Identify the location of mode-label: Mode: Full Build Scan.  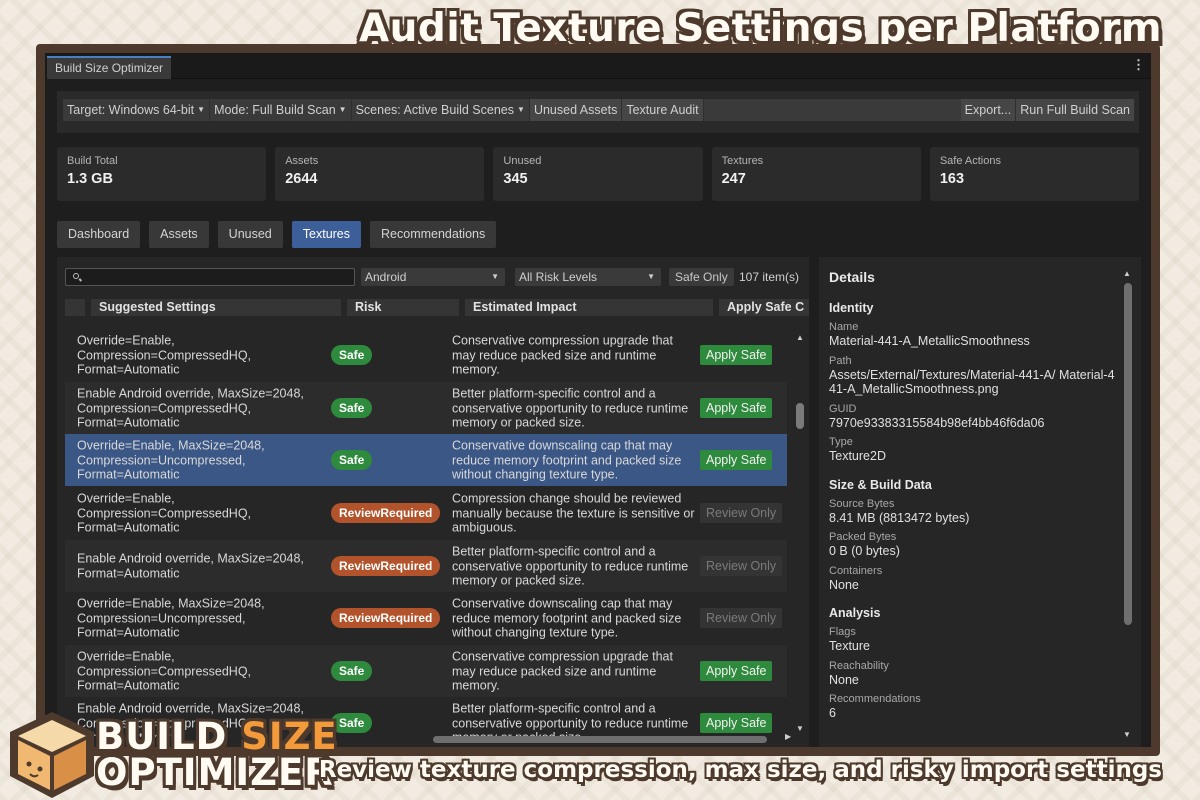
(275, 110).